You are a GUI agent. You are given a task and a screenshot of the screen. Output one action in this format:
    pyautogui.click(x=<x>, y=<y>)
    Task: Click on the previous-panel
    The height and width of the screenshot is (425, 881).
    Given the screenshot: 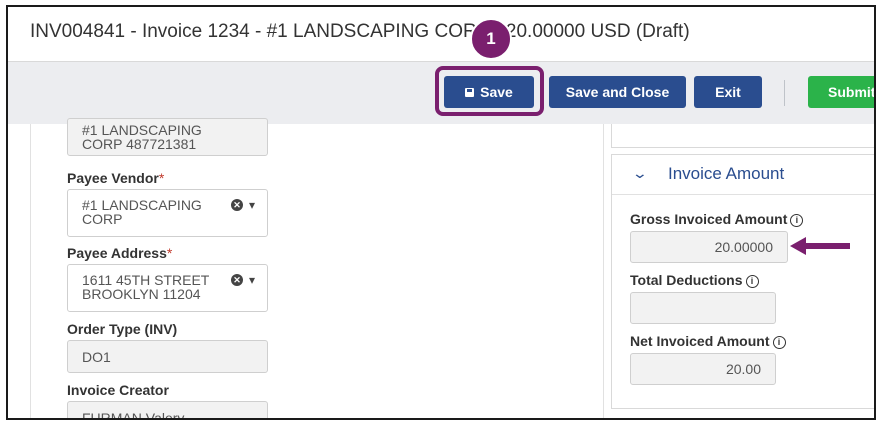 What is the action you would take?
    pyautogui.click(x=742, y=136)
    